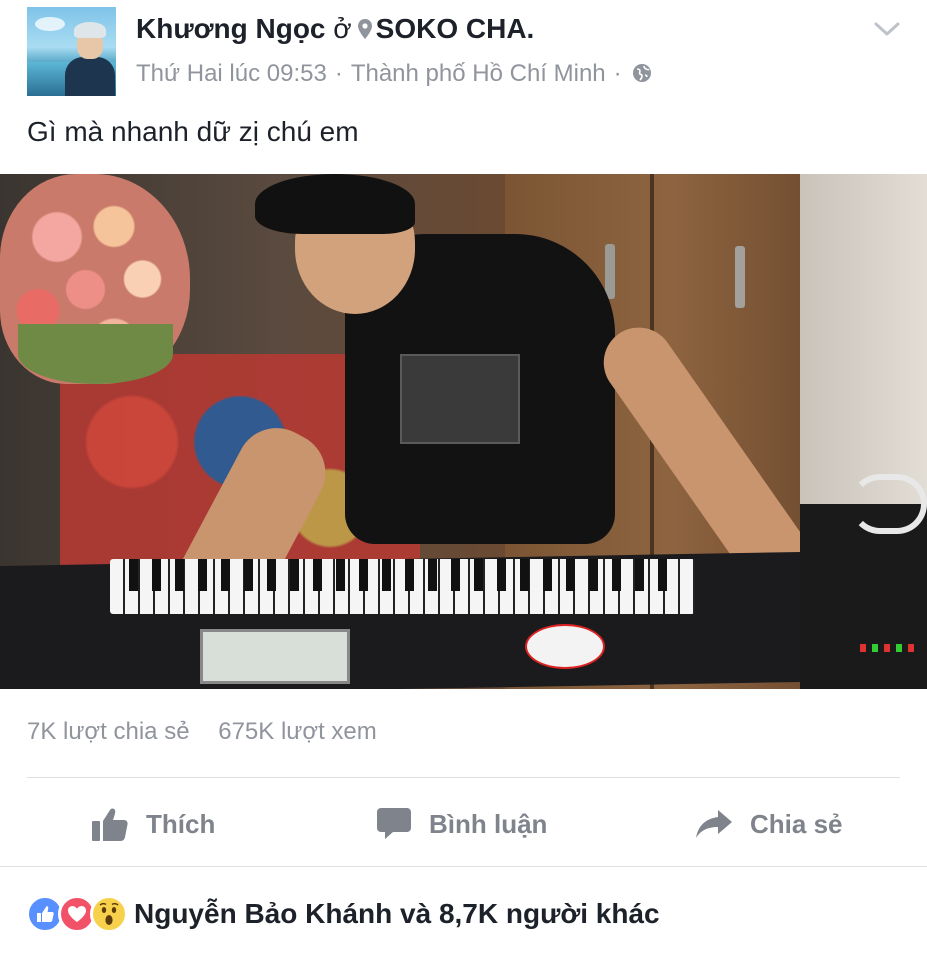 This screenshot has height=960, width=927. I want to click on view-count: 675K lượt xem, so click(297, 731).